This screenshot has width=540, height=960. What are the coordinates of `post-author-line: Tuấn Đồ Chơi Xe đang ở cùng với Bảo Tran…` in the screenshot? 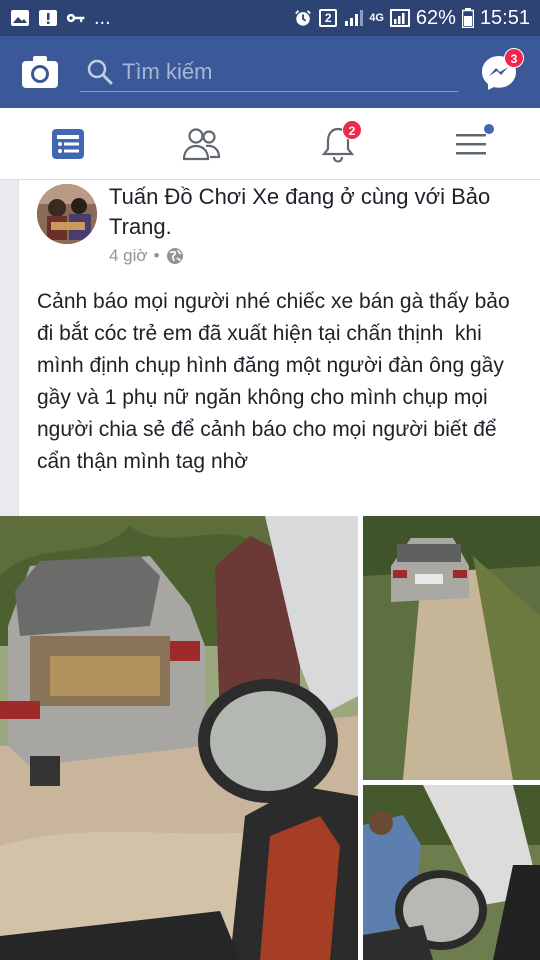 It's located at (309, 212).